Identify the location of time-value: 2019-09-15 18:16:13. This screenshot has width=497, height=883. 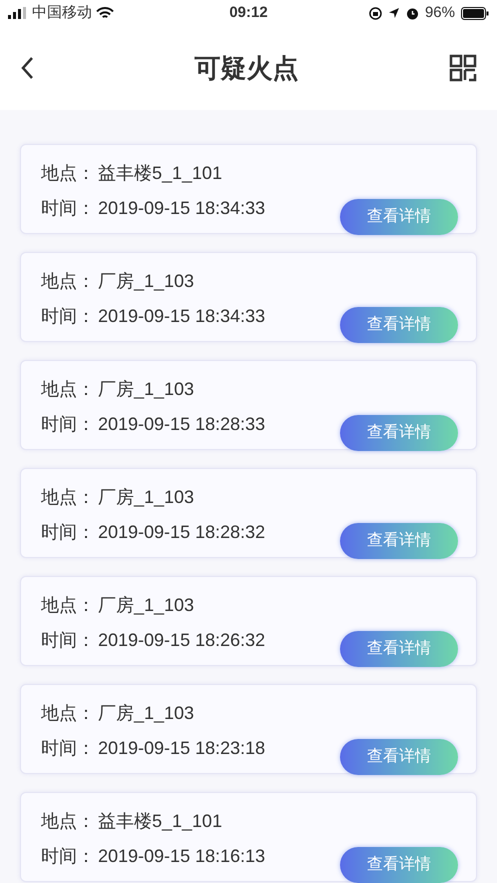
(182, 856).